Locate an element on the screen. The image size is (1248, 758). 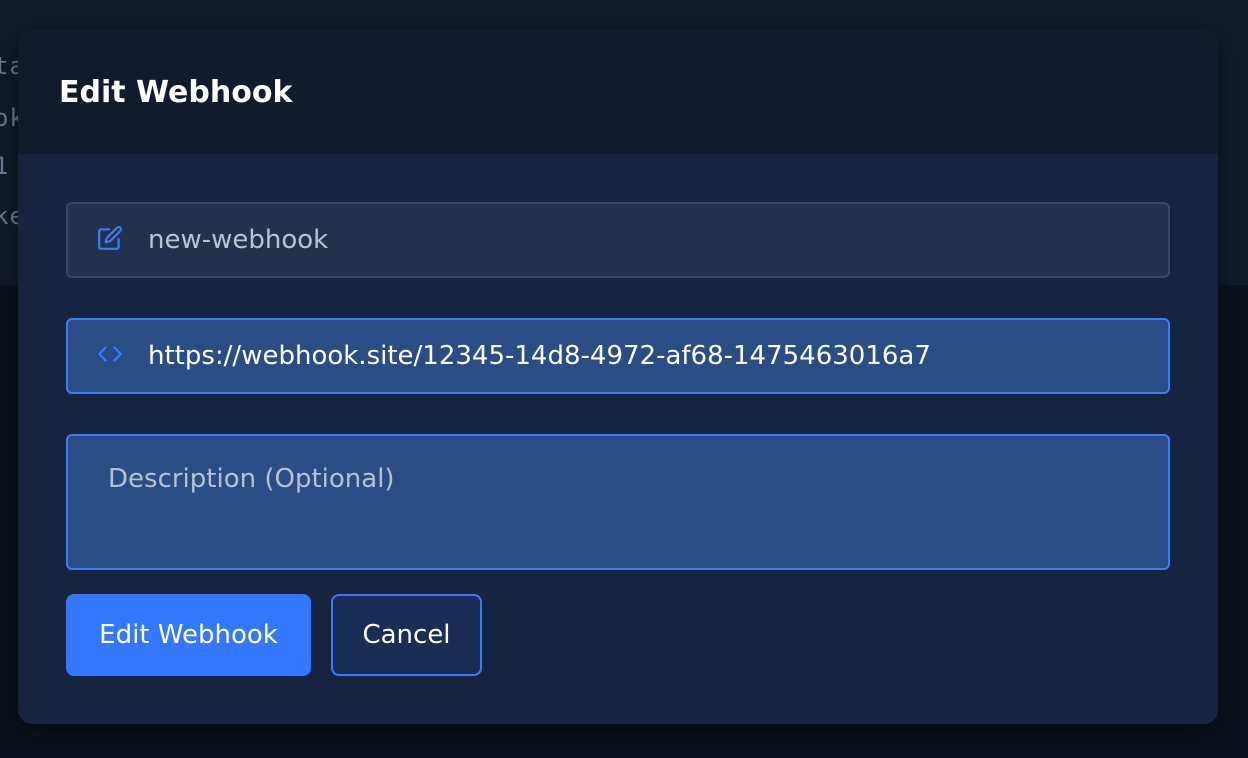
edit-webhook-button: Edit Webhook is located at coordinates (188, 635).